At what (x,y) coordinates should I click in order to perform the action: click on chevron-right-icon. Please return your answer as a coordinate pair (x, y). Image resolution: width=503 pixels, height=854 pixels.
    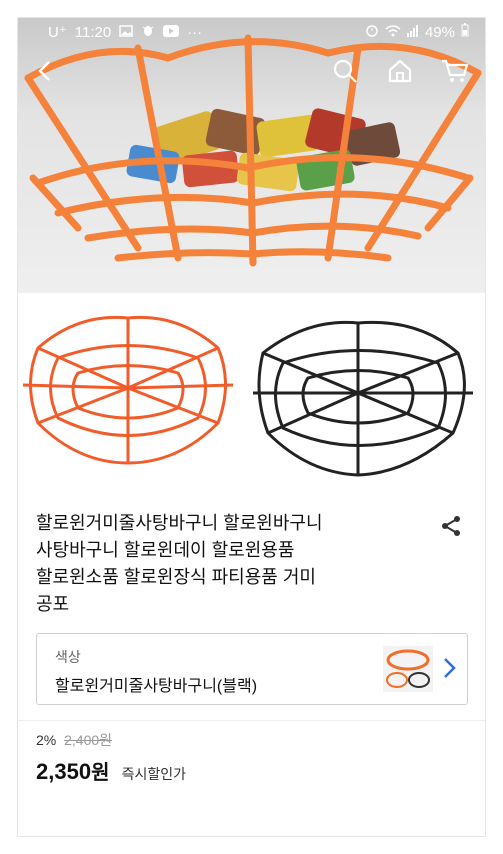
    Looking at the image, I should click on (450, 668).